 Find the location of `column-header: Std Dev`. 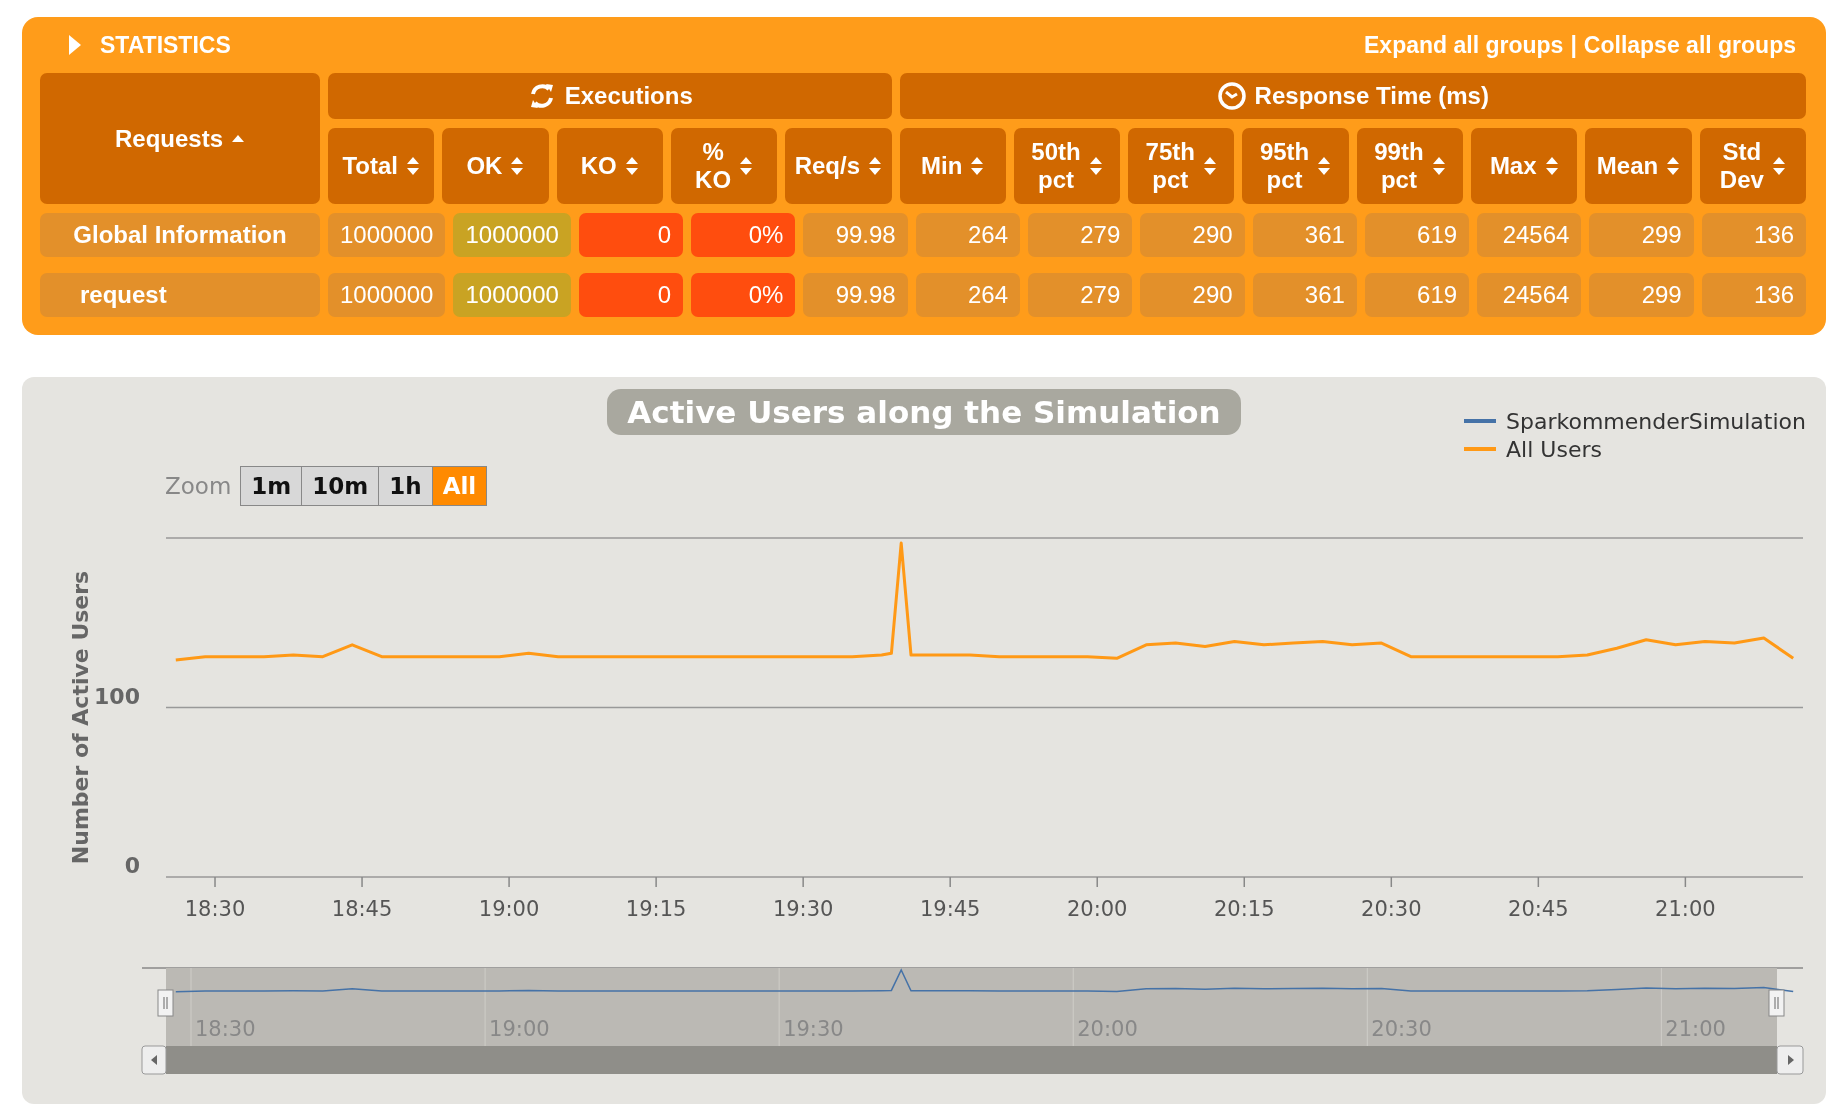

column-header: Std Dev is located at coordinates (1752, 166).